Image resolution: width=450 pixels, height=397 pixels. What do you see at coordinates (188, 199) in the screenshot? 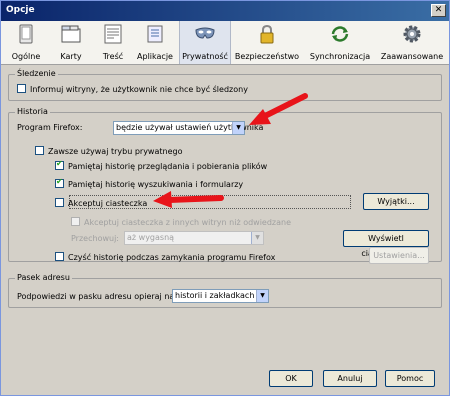
I see `arrow-to-accept-cookies` at bounding box center [188, 199].